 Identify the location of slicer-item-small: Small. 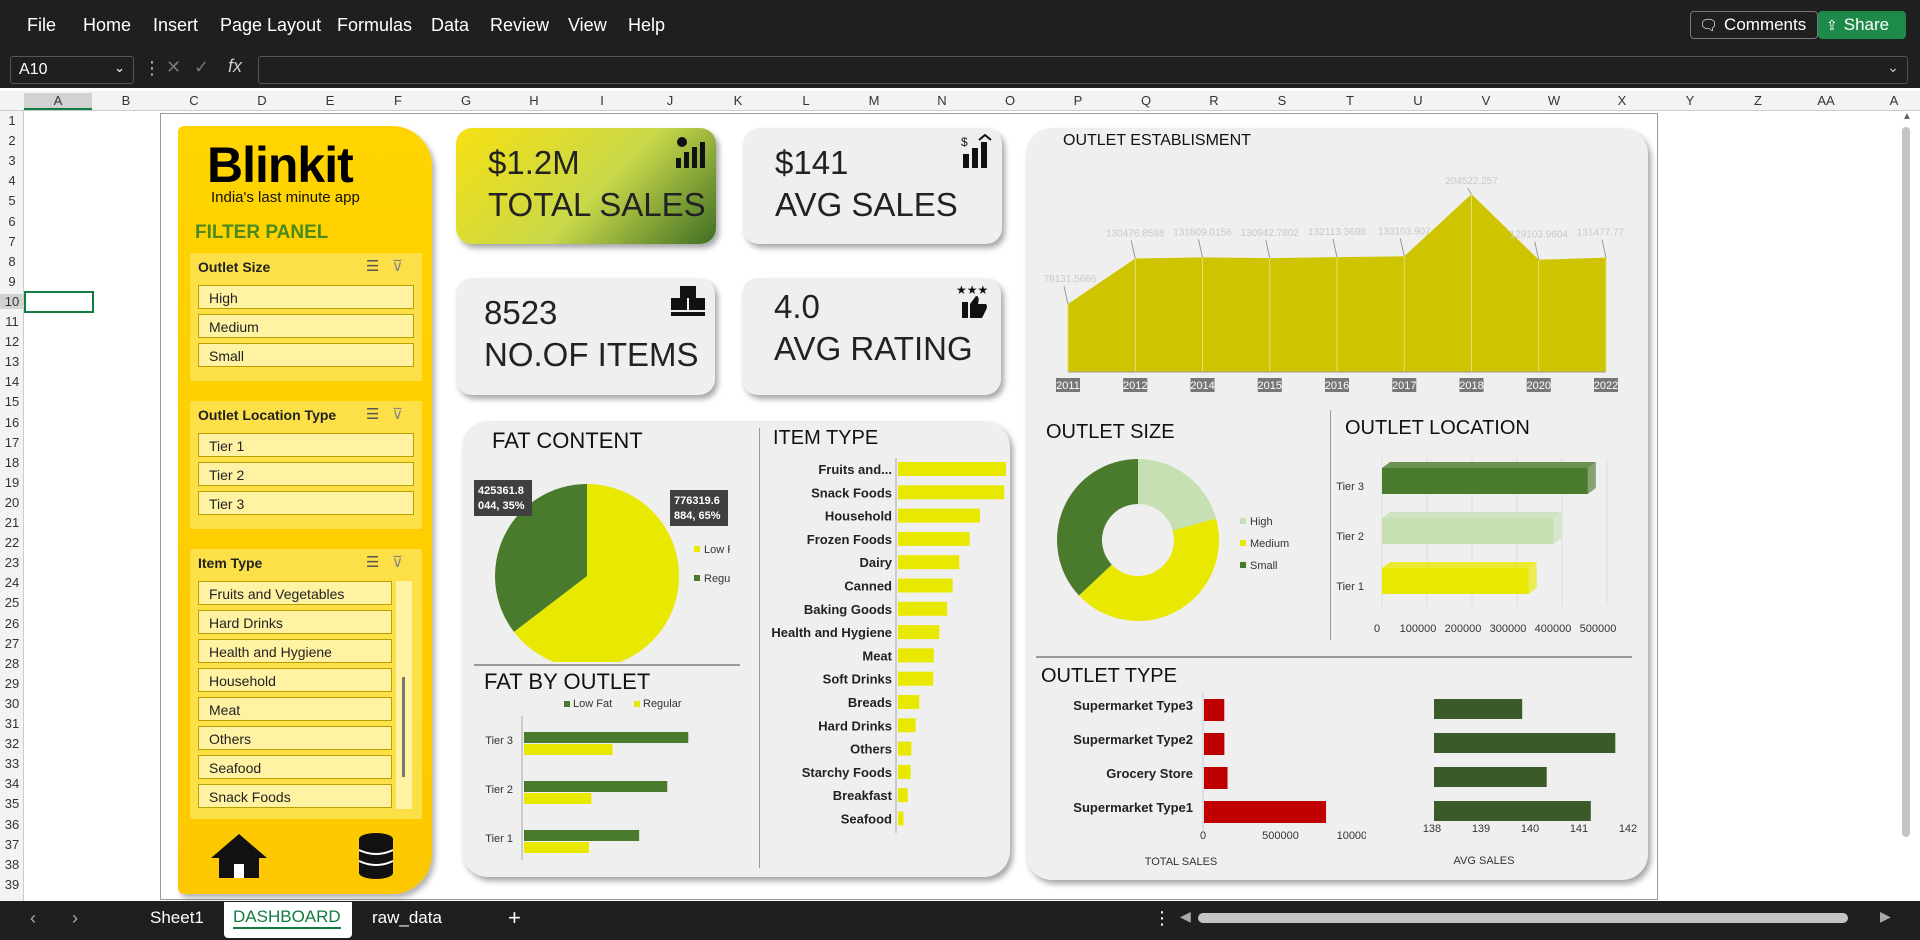
(306, 355).